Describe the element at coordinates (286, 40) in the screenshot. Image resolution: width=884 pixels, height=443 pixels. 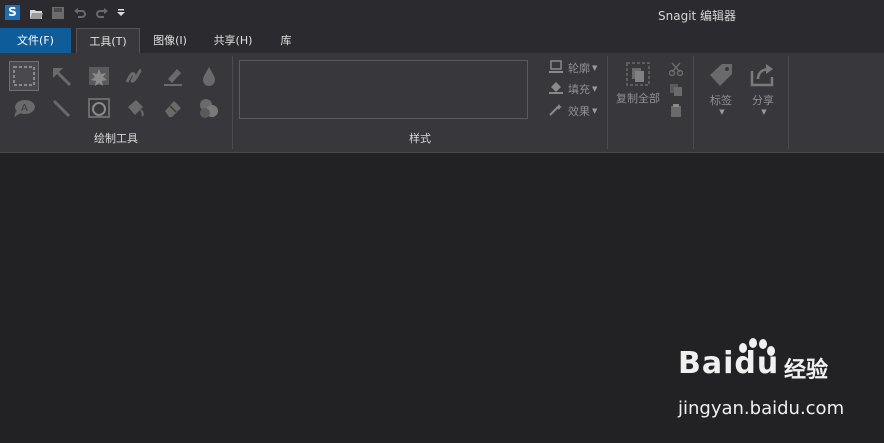
I see `tab-library: 库` at that location.